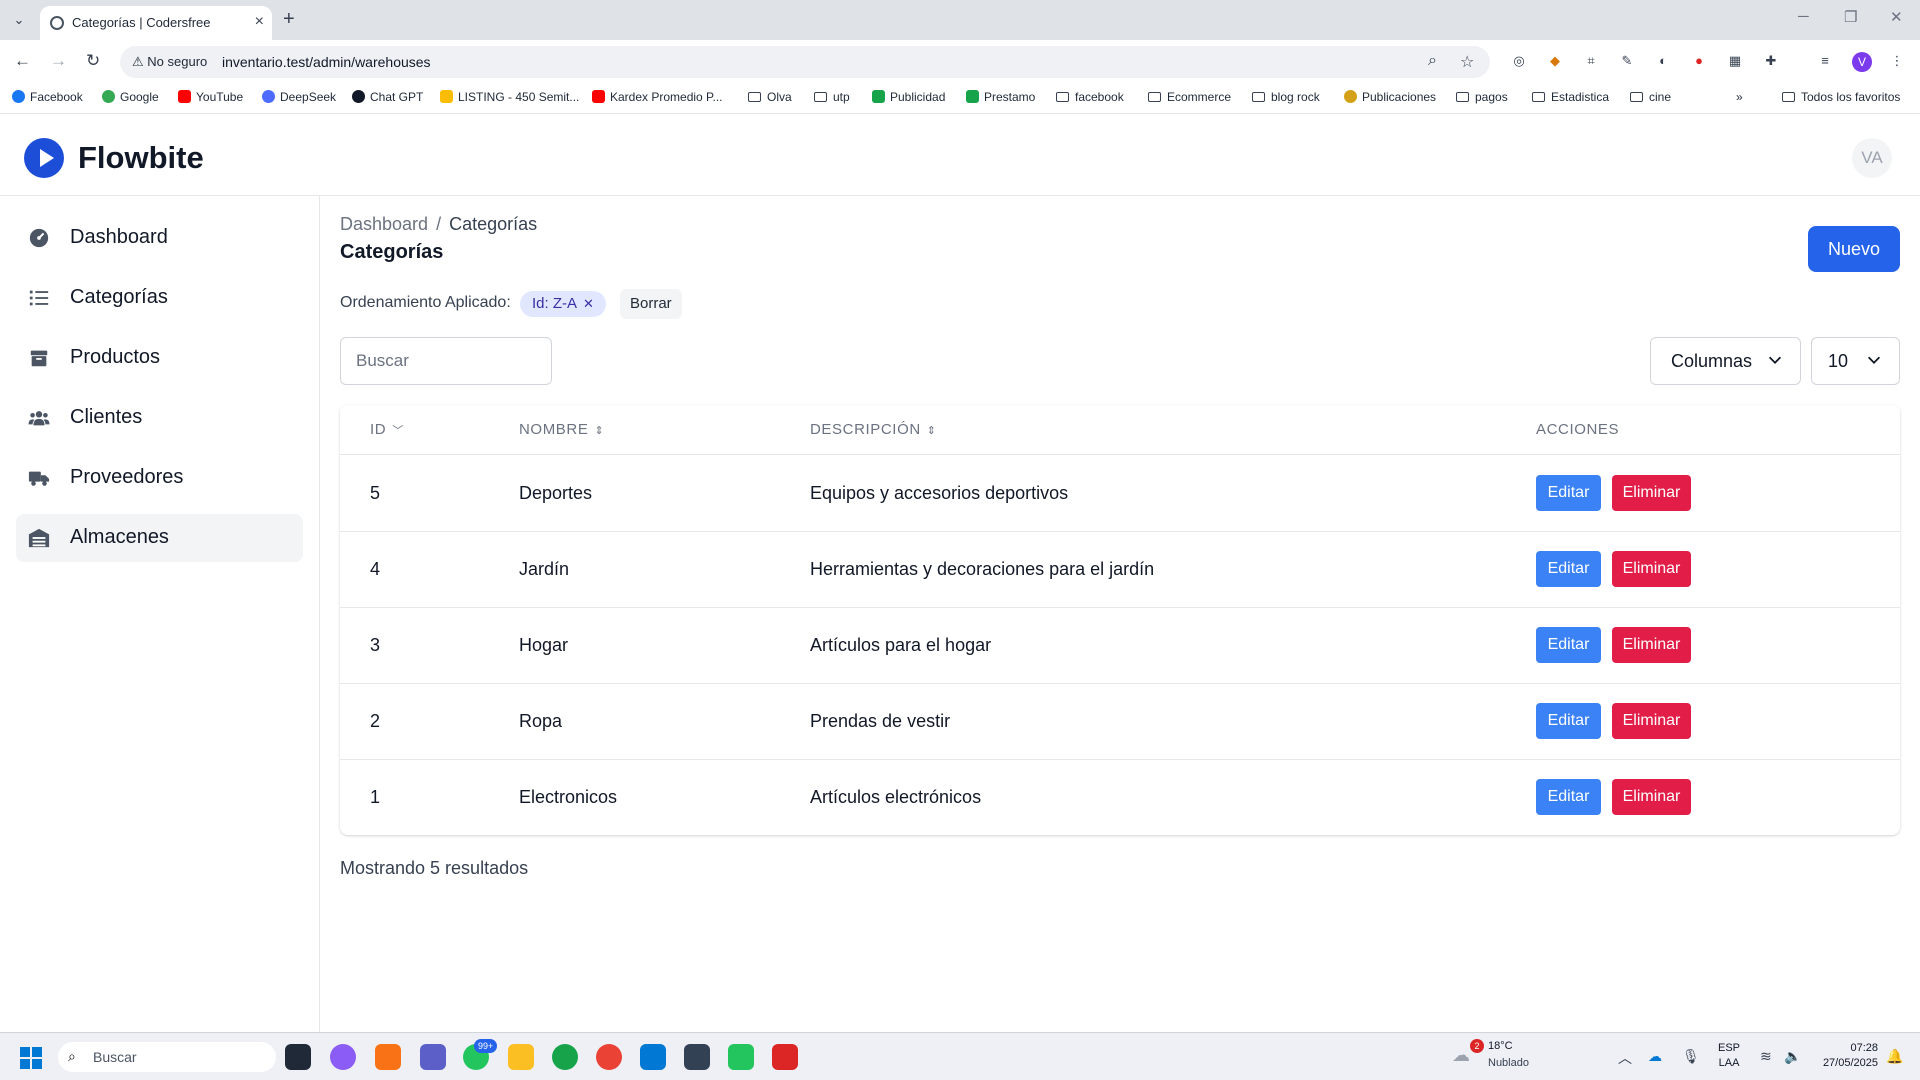 This screenshot has height=1080, width=1920. I want to click on taskbar-search: ⌕ Buscar, so click(167, 1057).